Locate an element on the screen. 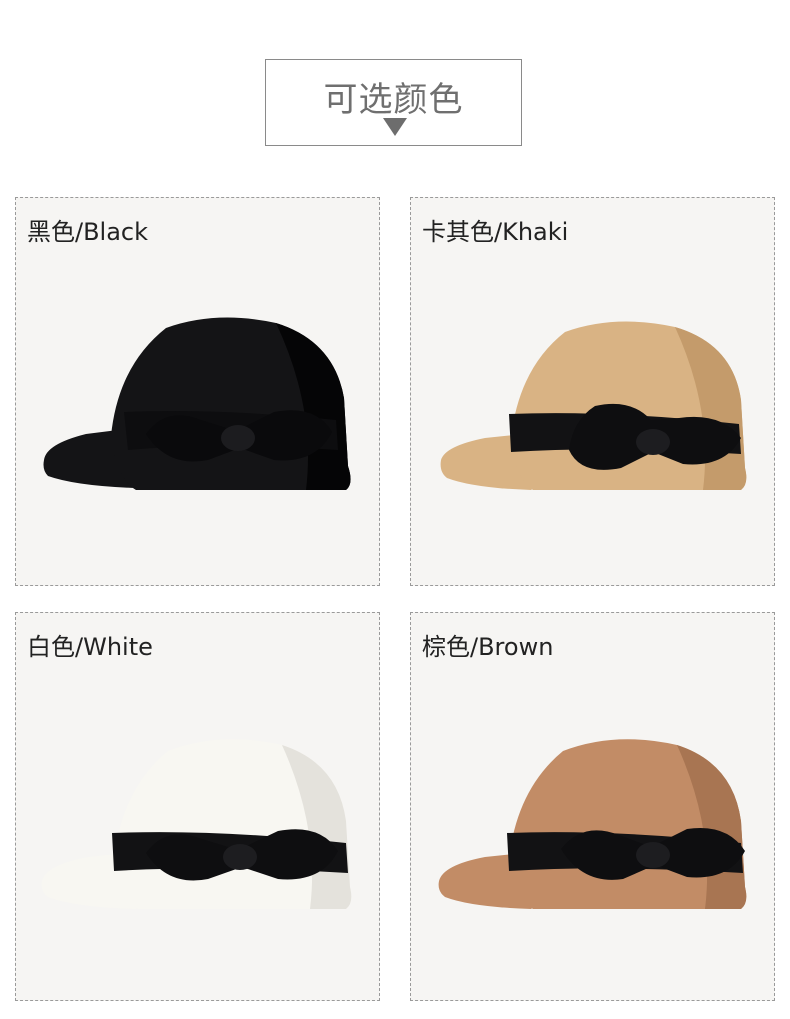 Image resolution: width=790 pixels, height=1019 pixels. header-title: 可选颜色 is located at coordinates (393, 100).